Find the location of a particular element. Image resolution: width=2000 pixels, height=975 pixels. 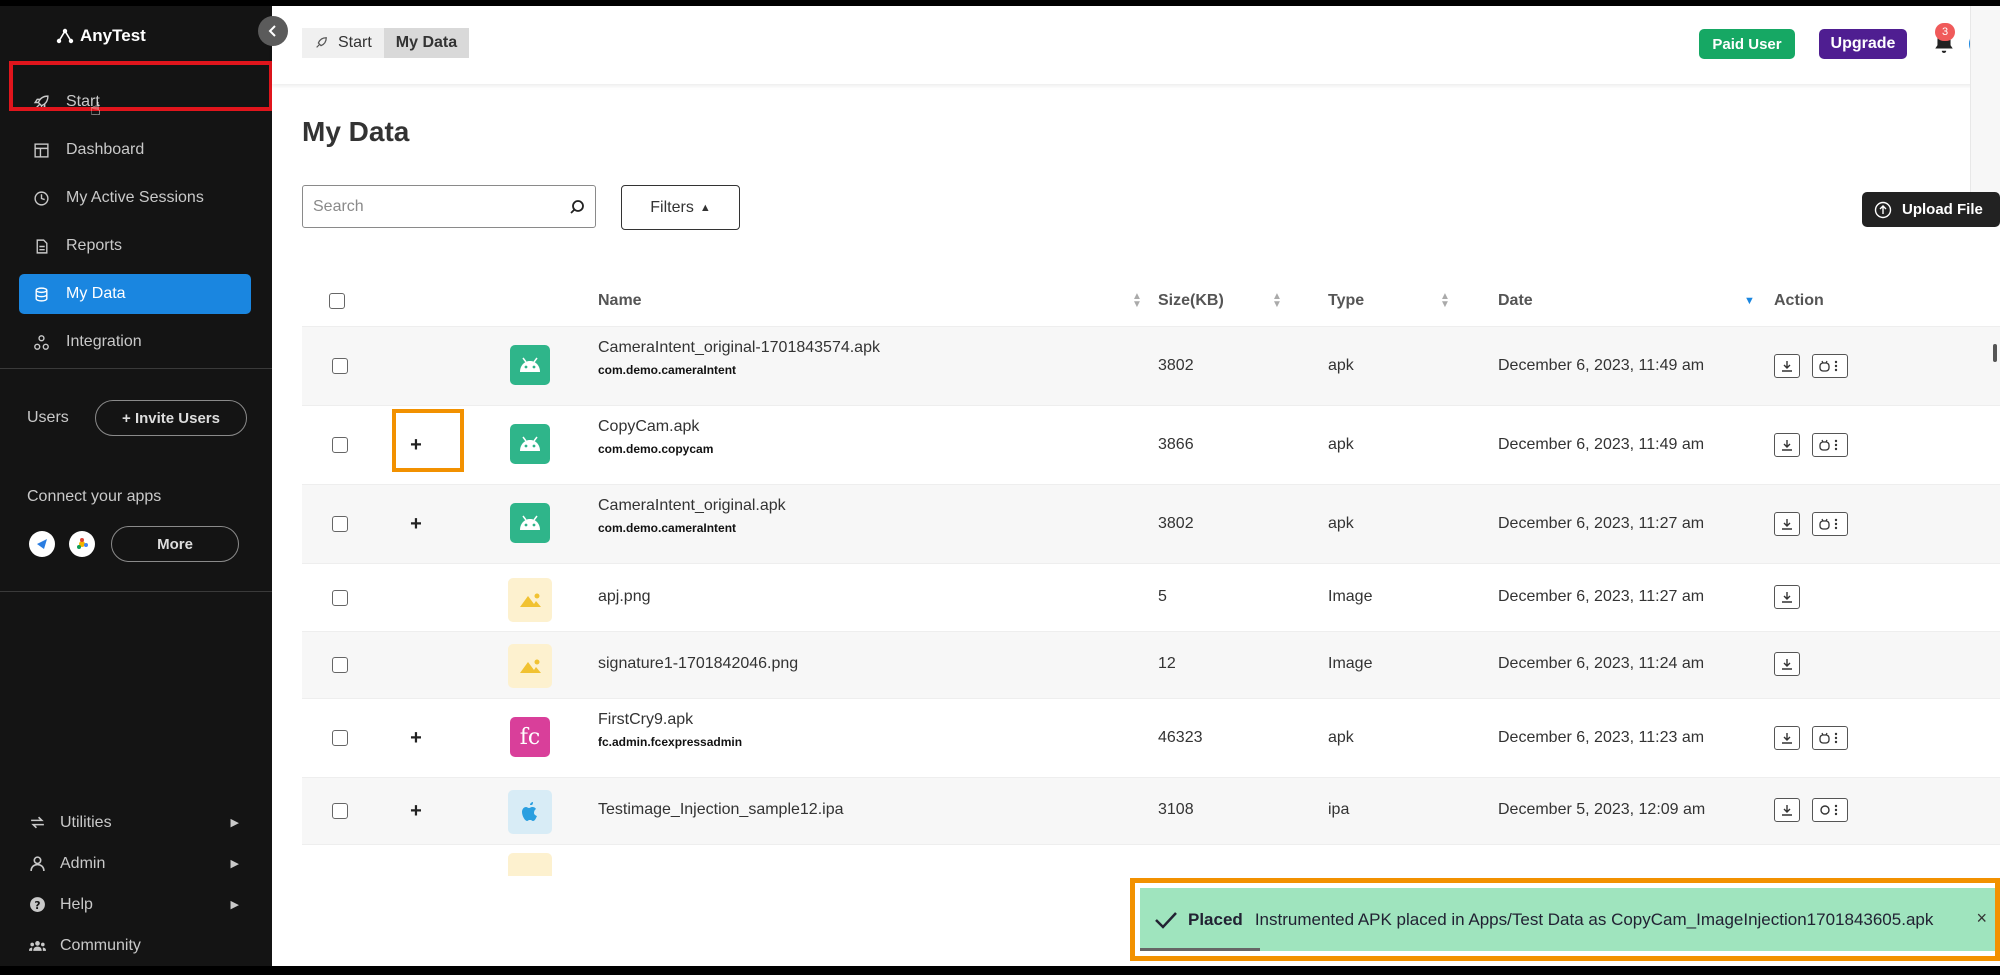

column-label: Name is located at coordinates (620, 300).